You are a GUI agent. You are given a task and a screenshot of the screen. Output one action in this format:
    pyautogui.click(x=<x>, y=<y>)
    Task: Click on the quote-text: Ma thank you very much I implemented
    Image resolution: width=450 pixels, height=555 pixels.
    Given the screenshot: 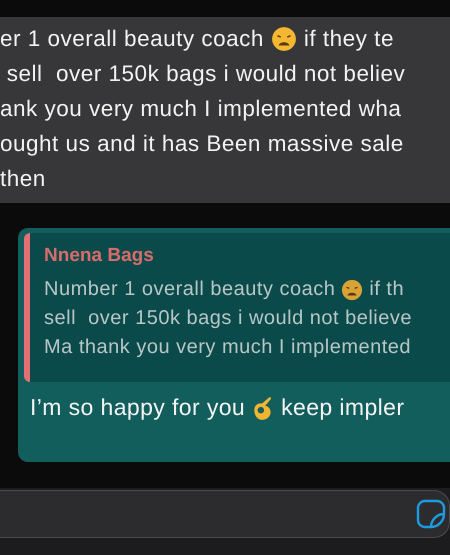 What is the action you would take?
    pyautogui.click(x=228, y=347)
    